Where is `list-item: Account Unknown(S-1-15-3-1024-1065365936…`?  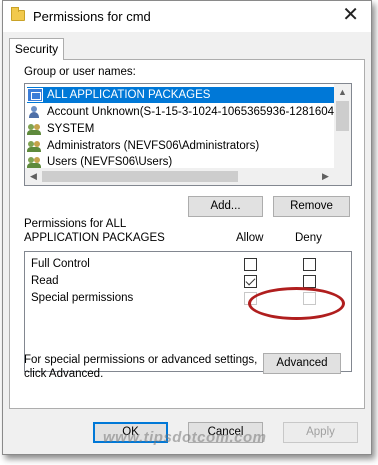
list-item: Account Unknown(S-1-15-3-1024-1065365936… is located at coordinates (184, 112).